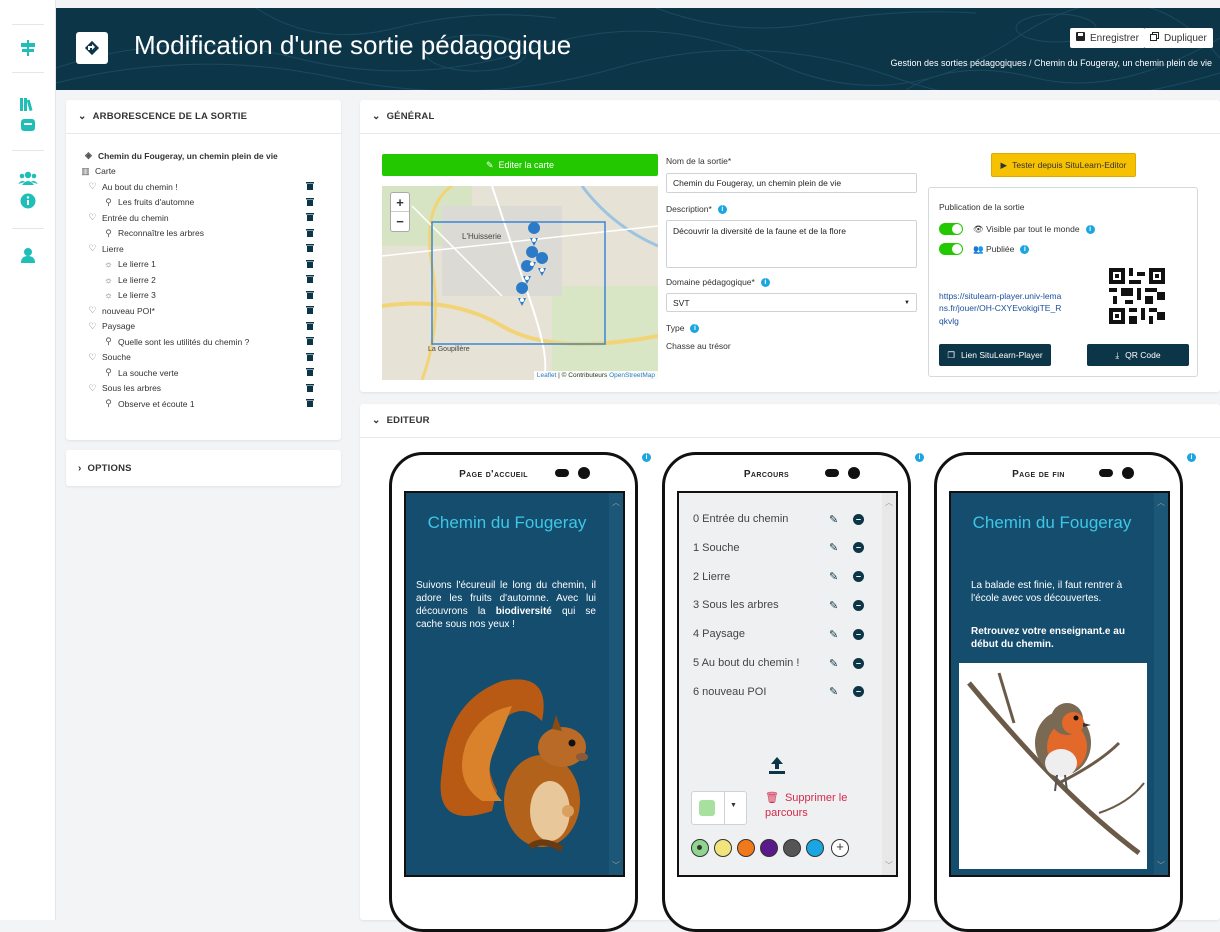  What do you see at coordinates (781, 519) in the screenshot?
I see `parcours-item: 0 Entrée du chemin ✎ –` at bounding box center [781, 519].